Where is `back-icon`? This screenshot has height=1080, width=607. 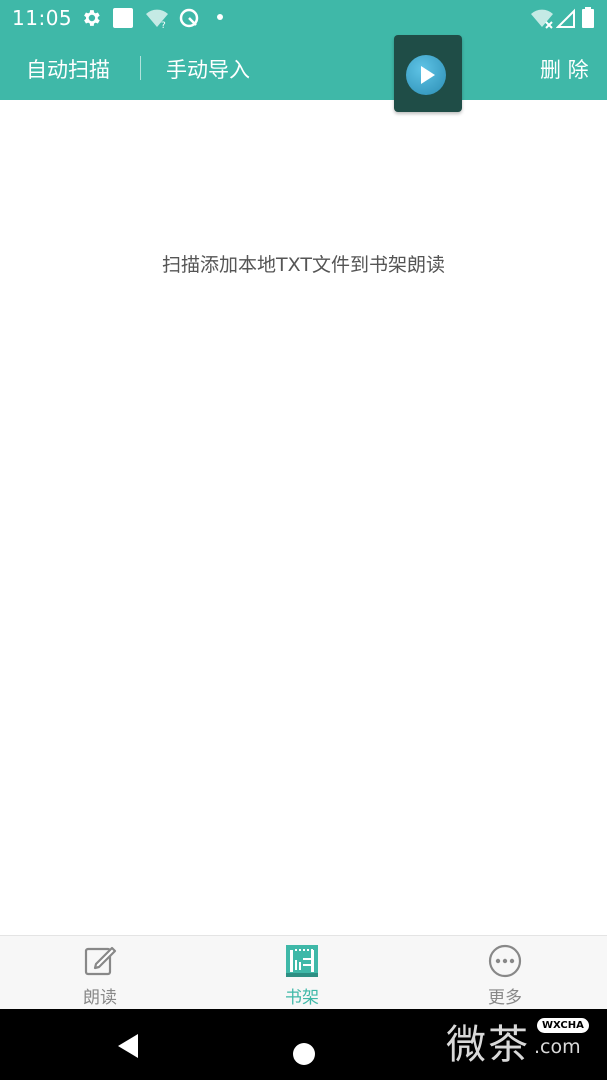 back-icon is located at coordinates (128, 1046).